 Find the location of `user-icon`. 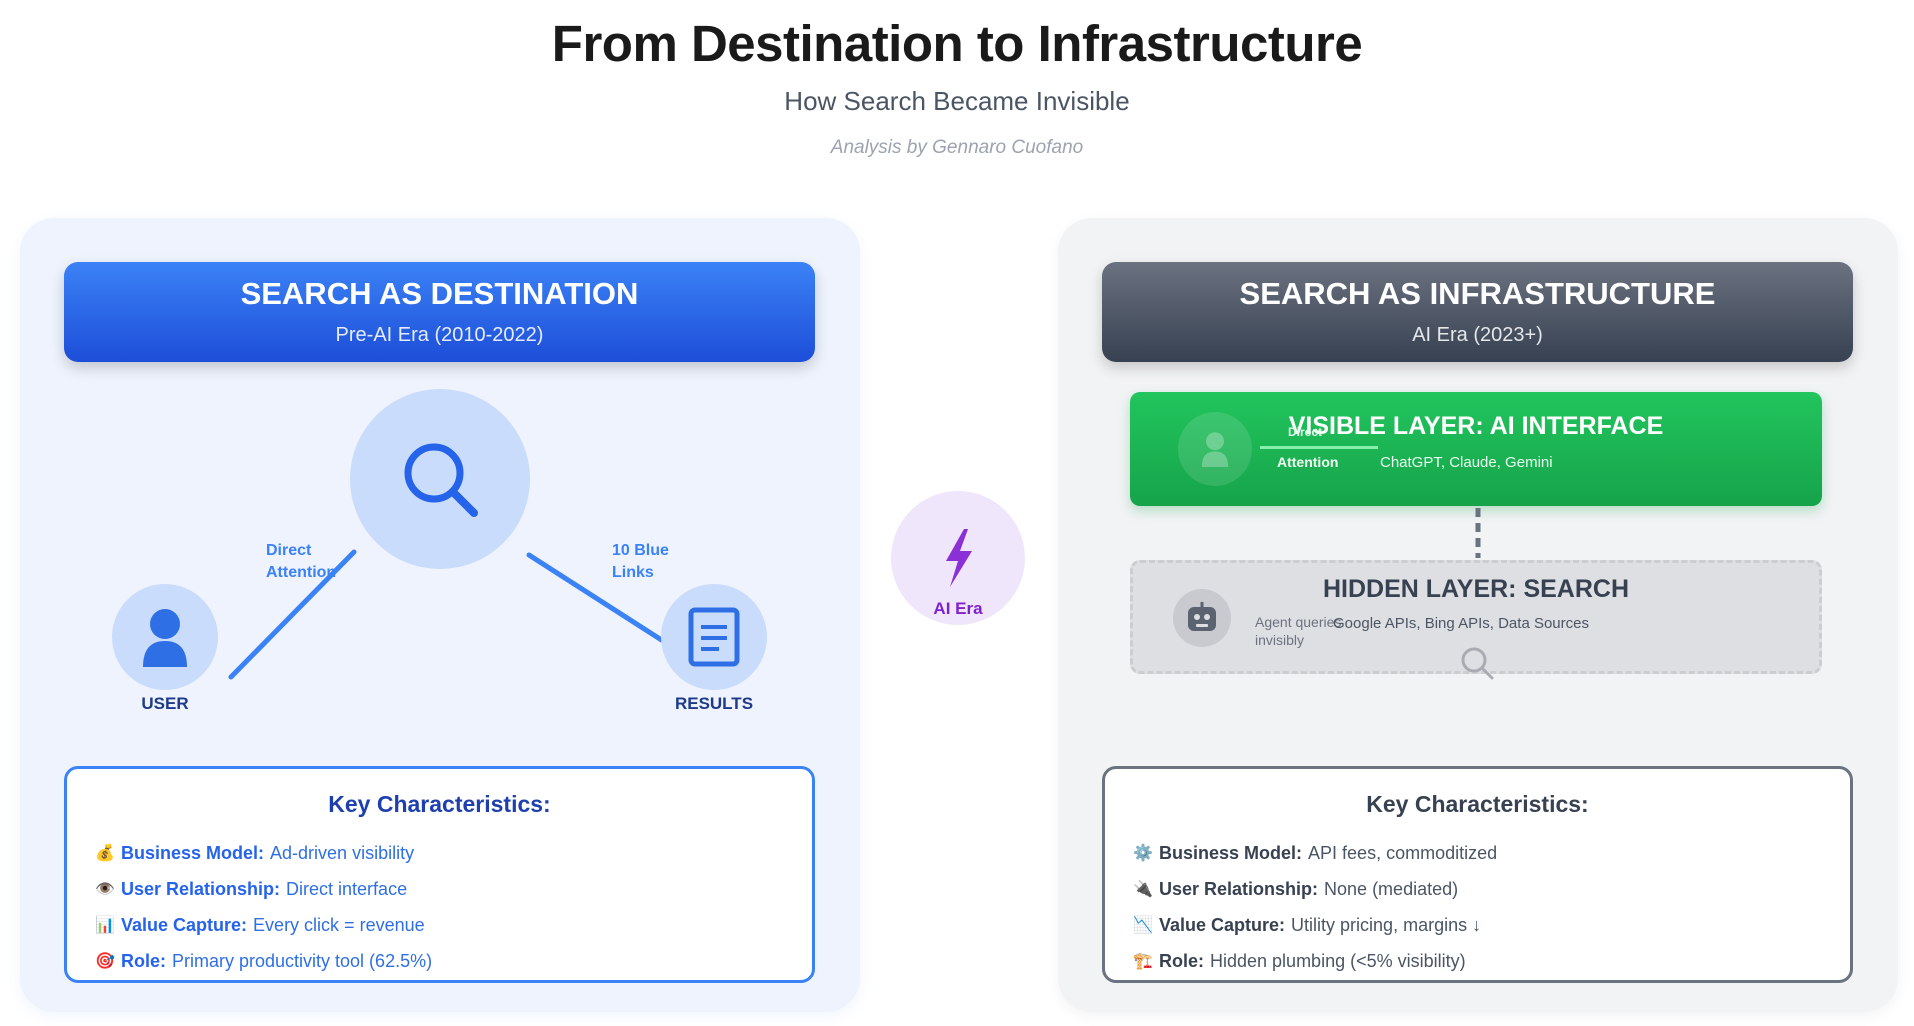

user-icon is located at coordinates (165, 638).